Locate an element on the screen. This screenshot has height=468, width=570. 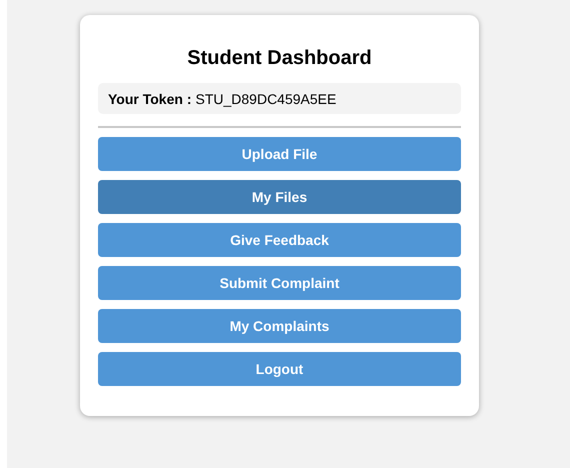
dashboard-title: Student Dashboard is located at coordinates (279, 58).